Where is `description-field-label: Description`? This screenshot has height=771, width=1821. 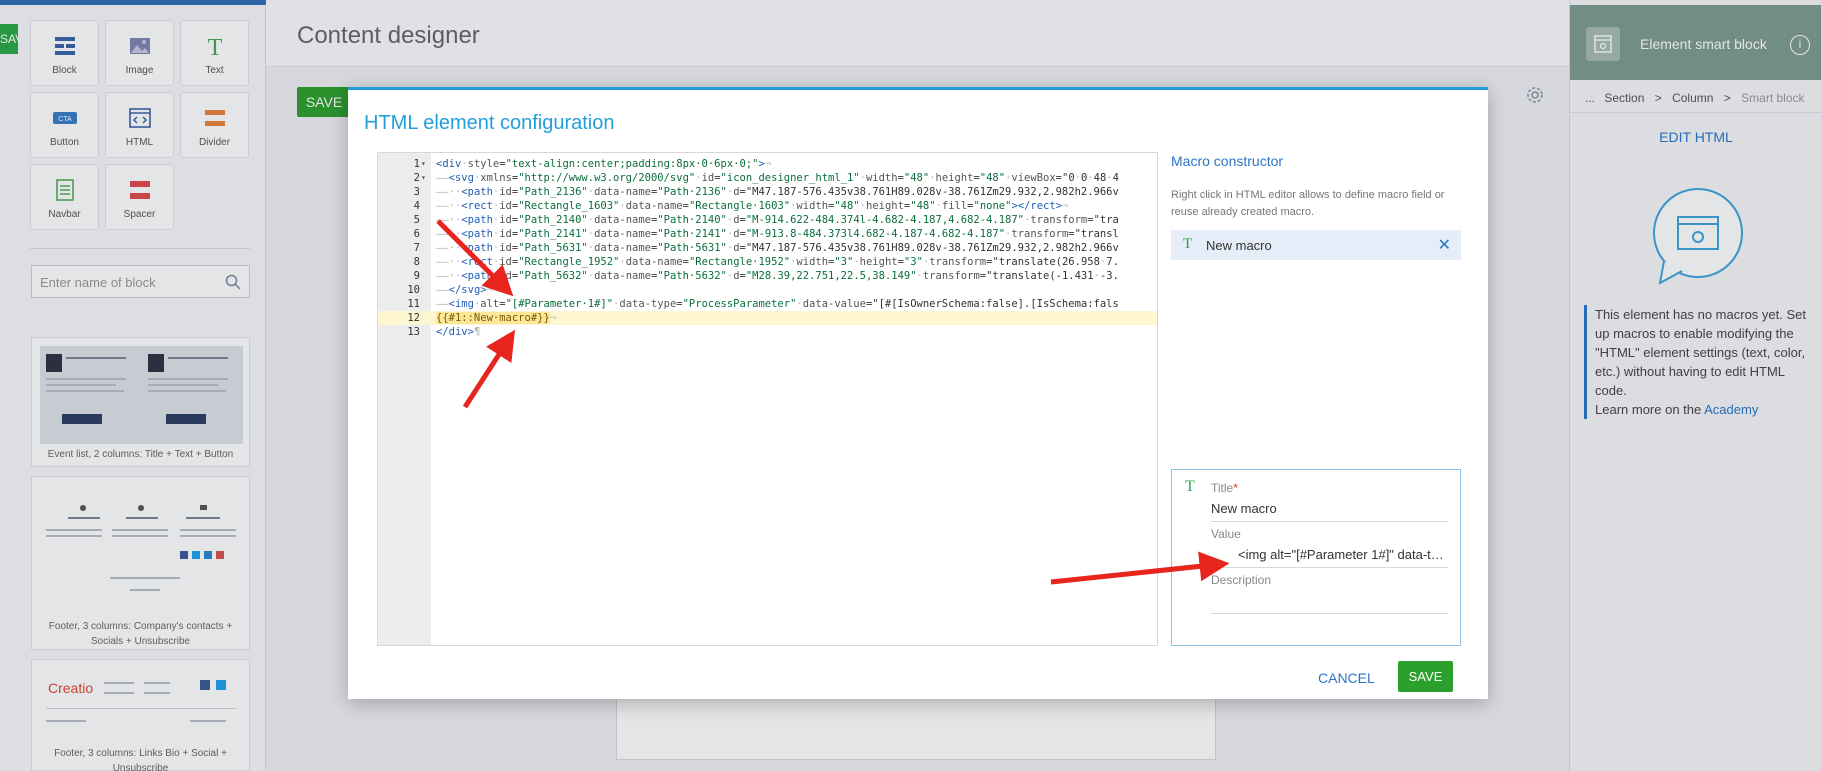 description-field-label: Description is located at coordinates (1241, 580).